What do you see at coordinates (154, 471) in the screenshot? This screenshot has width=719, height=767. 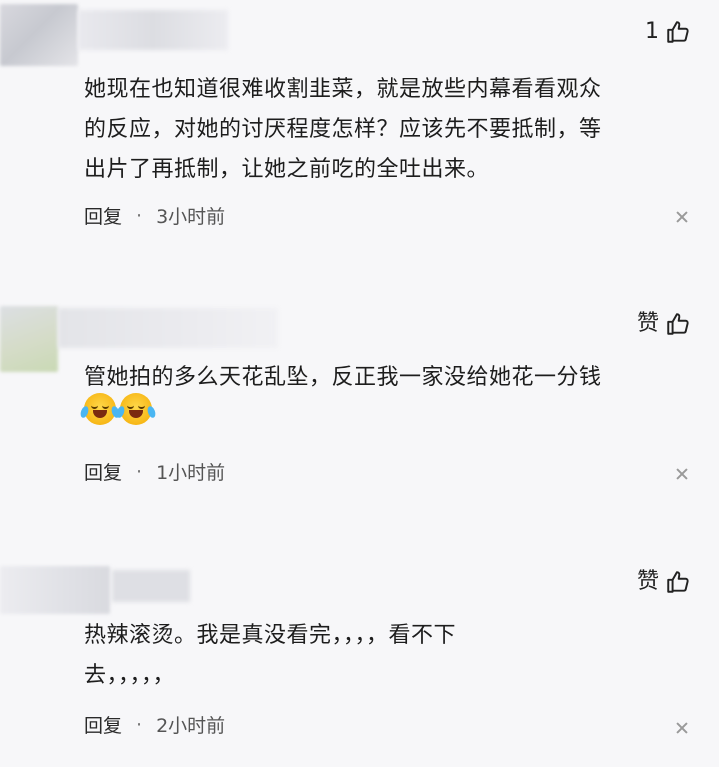 I see `comment-meta: 回复 · 1小时前` at bounding box center [154, 471].